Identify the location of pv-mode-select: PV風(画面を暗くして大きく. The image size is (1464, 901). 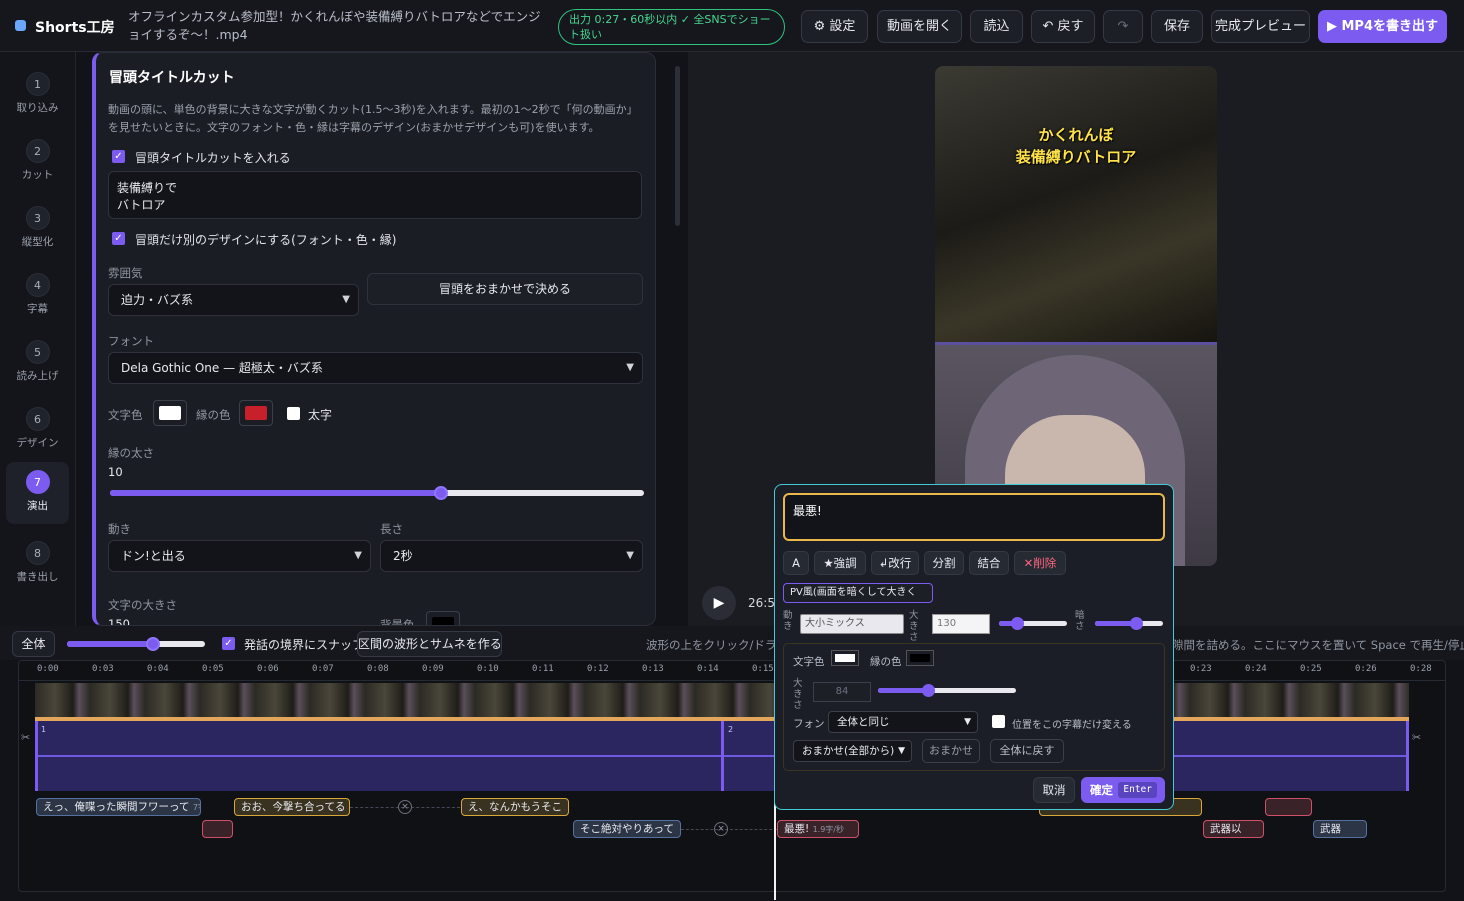
(858, 593).